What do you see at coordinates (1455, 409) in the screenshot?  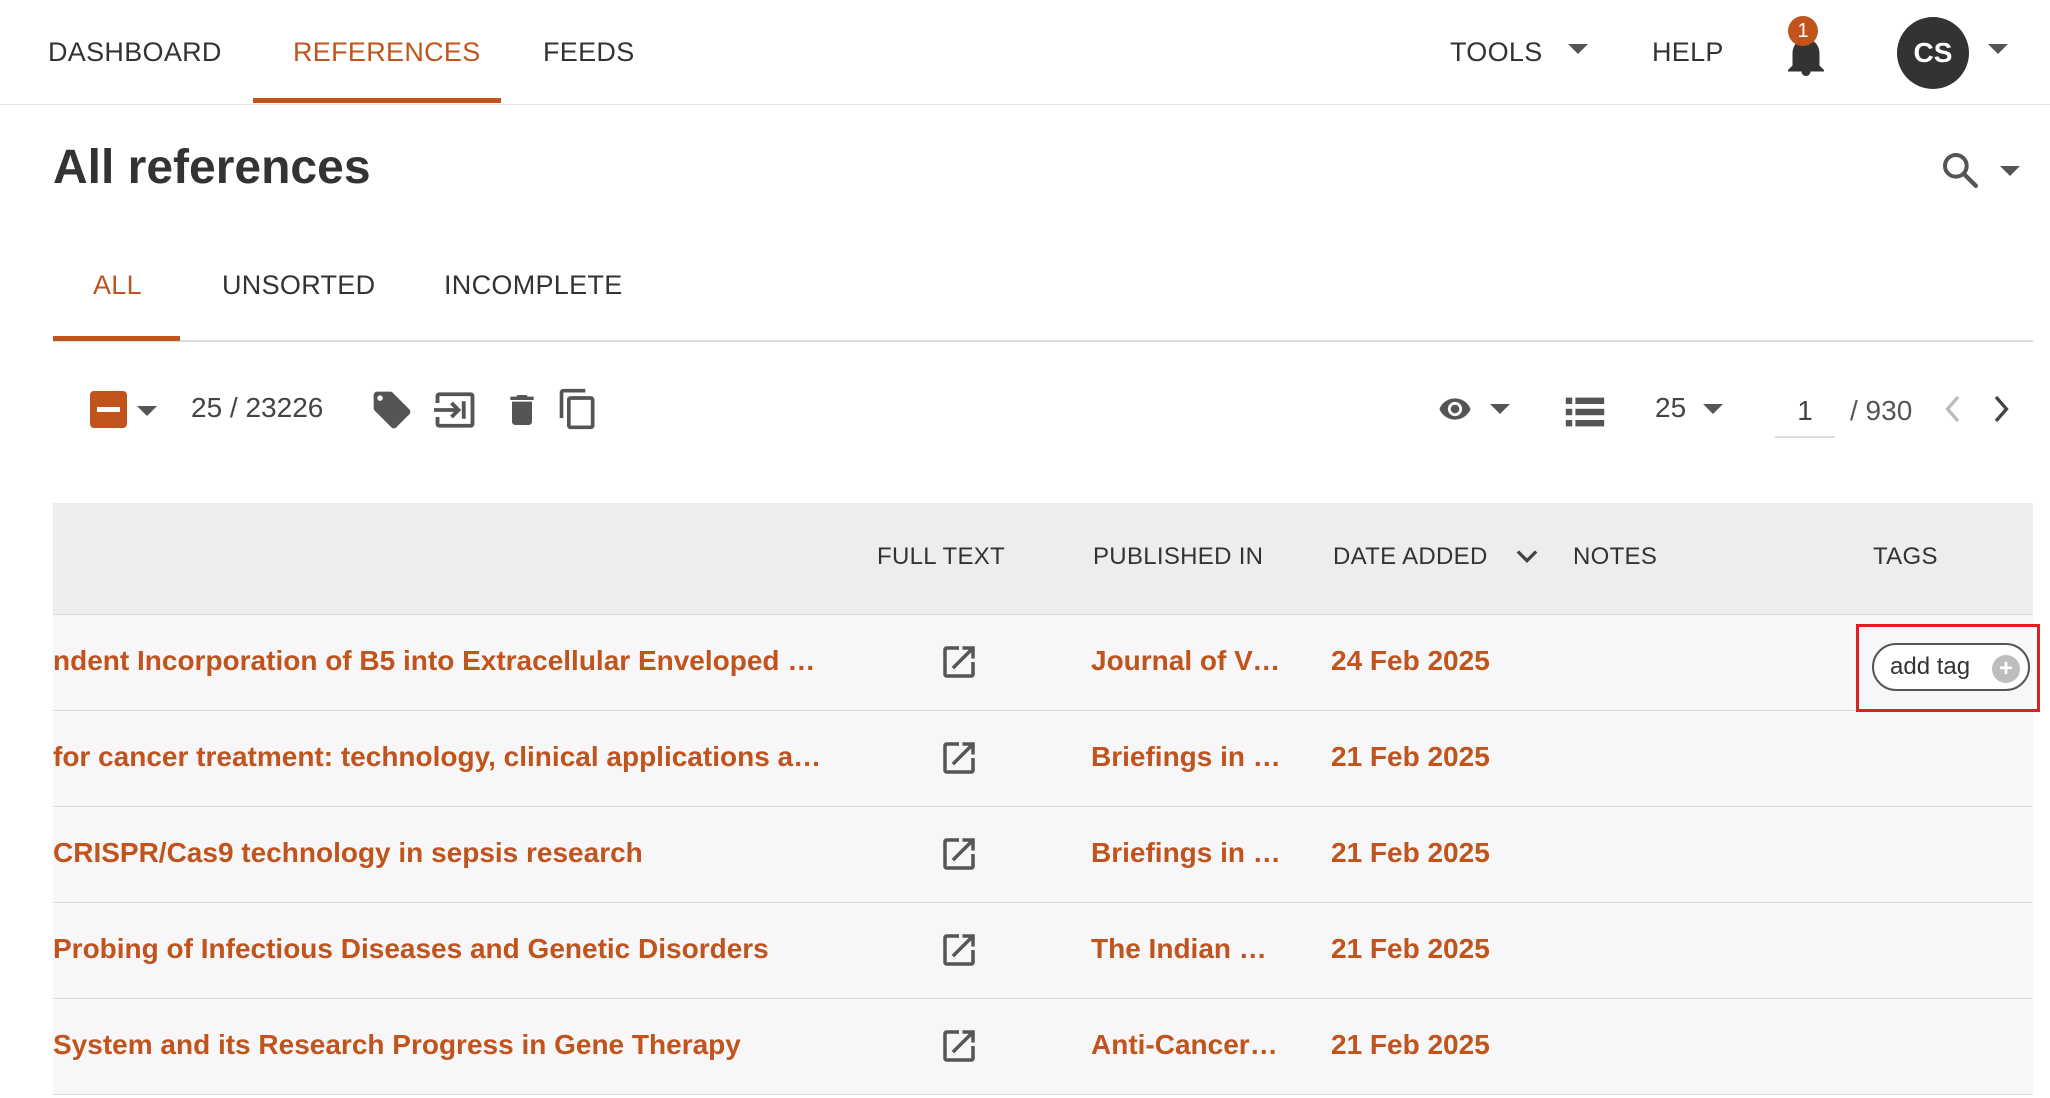 I see `eye-icon` at bounding box center [1455, 409].